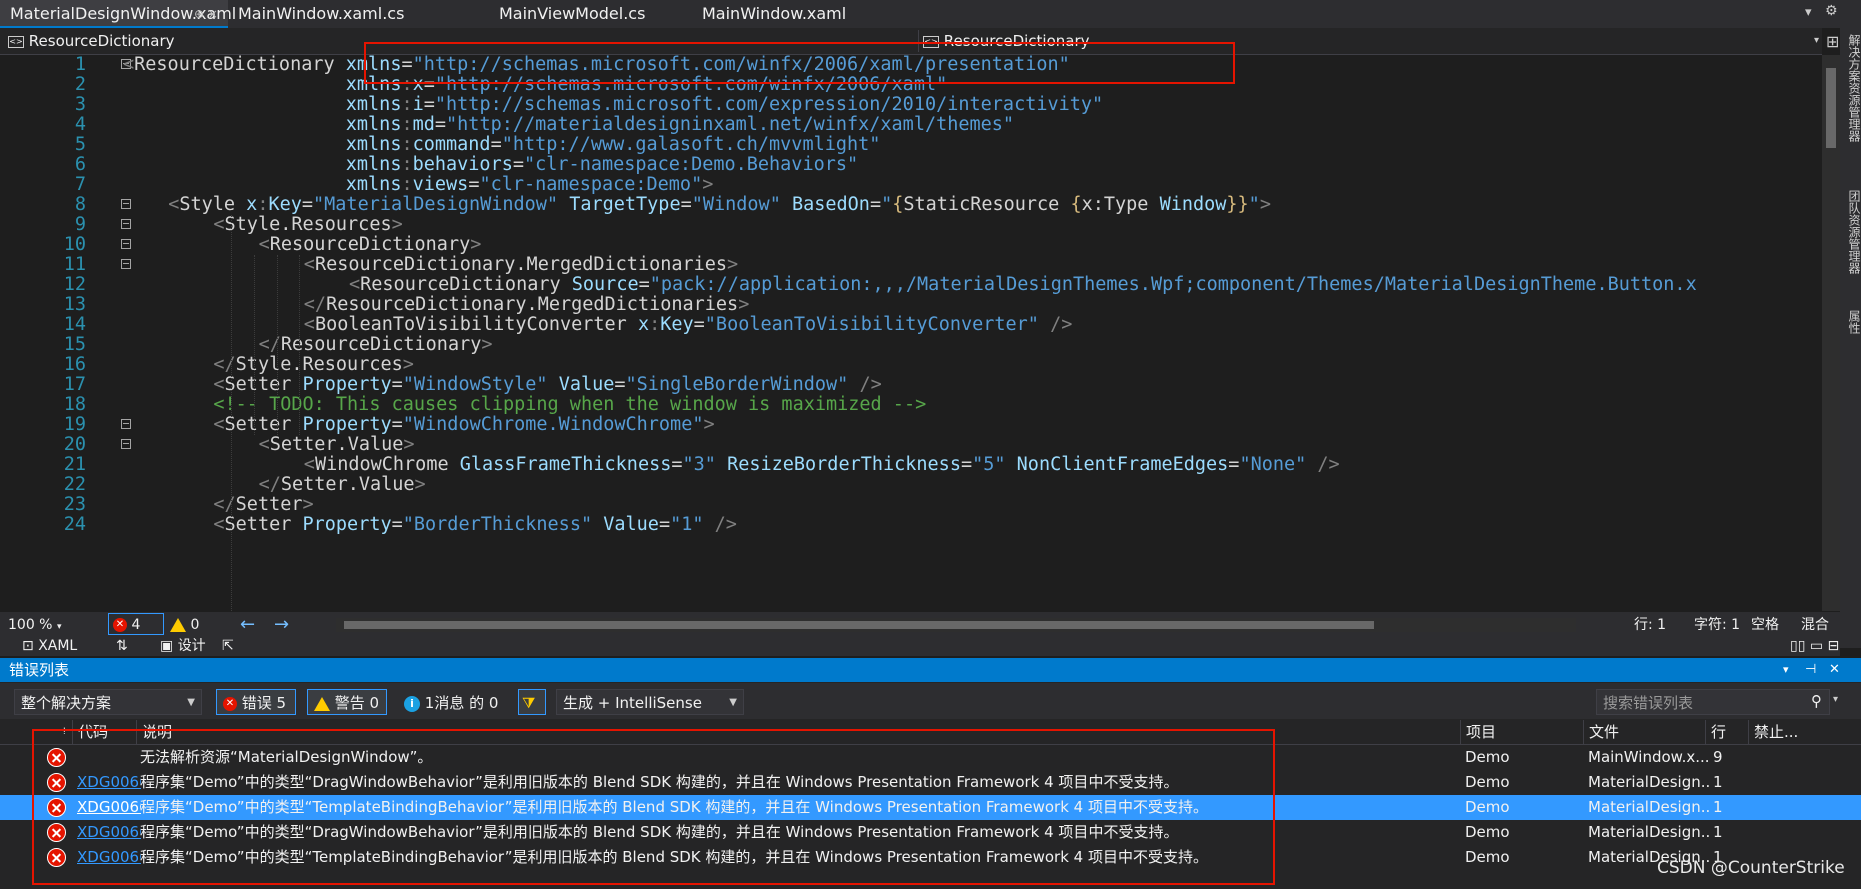  What do you see at coordinates (1808, 12) in the screenshot?
I see `tab-overflow-dropdown-icon: ▾` at bounding box center [1808, 12].